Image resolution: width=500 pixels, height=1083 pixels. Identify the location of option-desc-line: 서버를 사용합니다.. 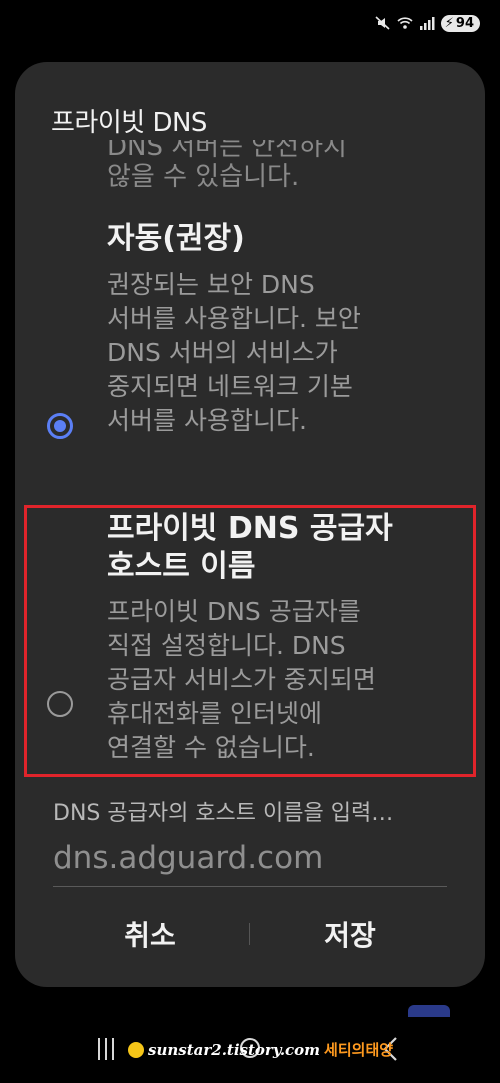
(207, 420).